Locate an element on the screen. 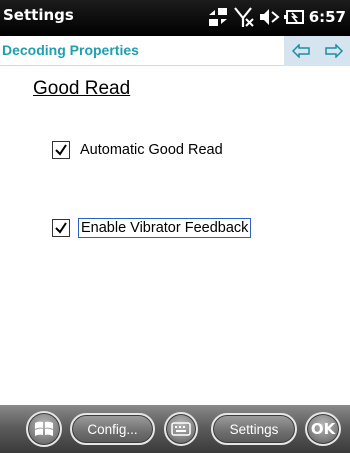 The height and width of the screenshot is (453, 350). section-heading: Good Read is located at coordinates (82, 88).